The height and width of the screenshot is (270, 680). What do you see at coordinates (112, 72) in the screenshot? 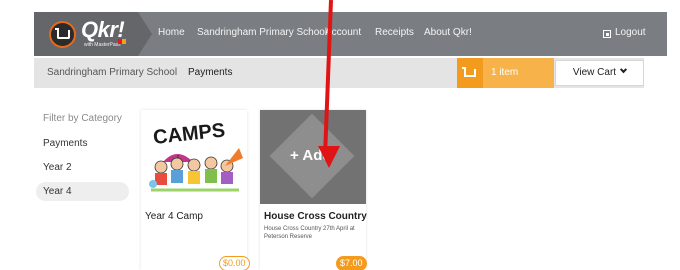
I see `breadcrumb-school: Sandringham Primary School` at bounding box center [112, 72].